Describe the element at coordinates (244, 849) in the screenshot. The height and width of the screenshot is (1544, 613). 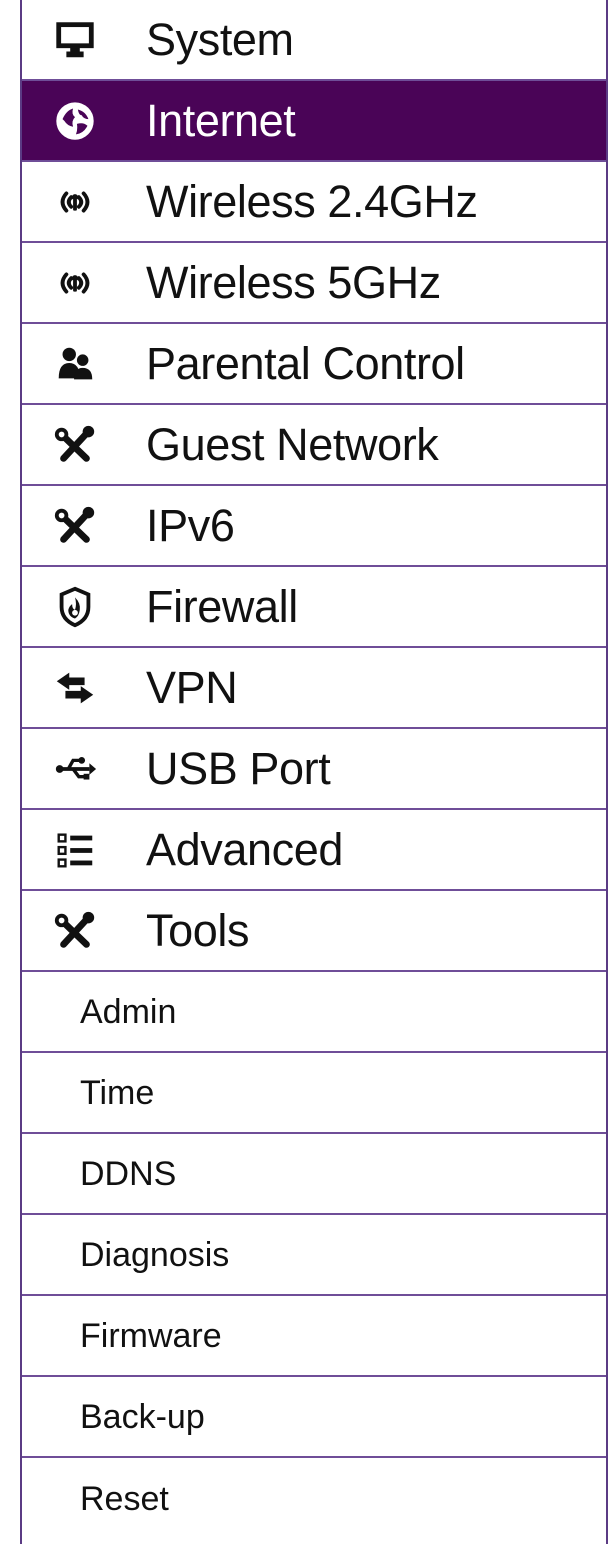
I see `menu-item-label: Advanced` at that location.